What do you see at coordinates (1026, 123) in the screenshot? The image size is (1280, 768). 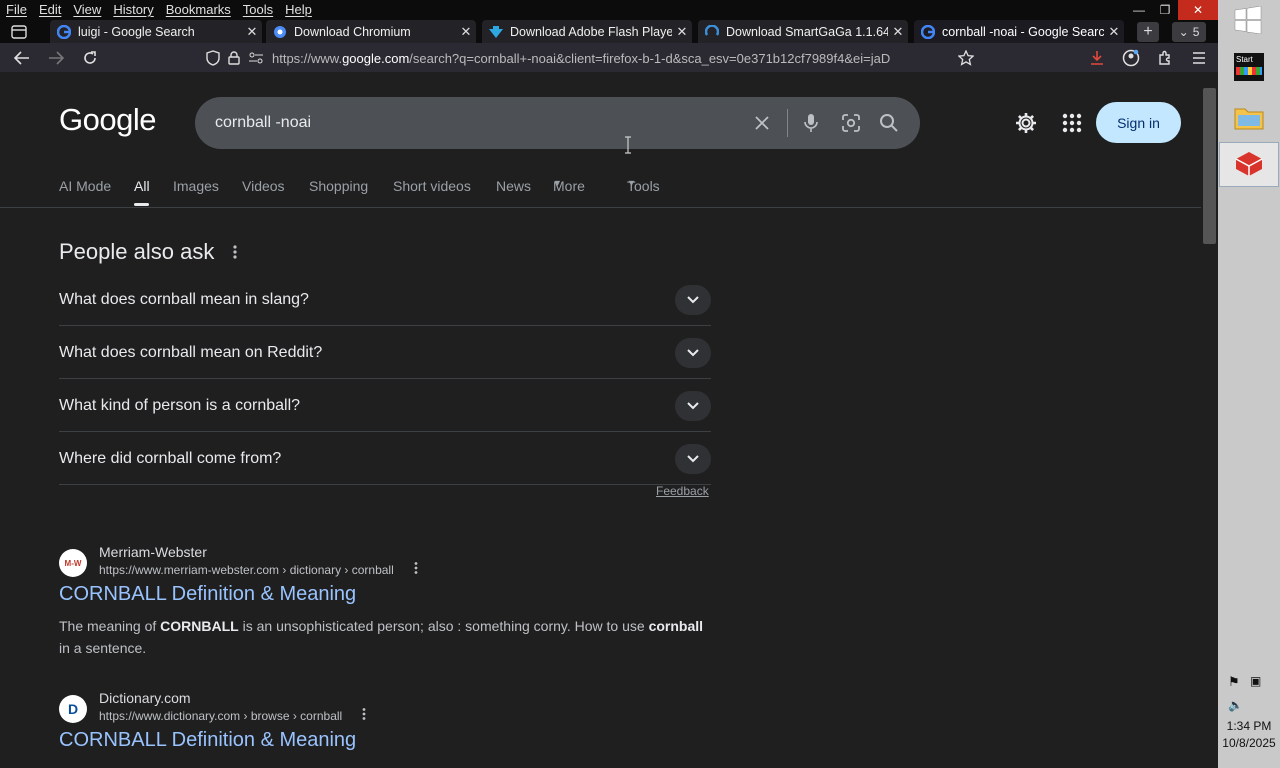 I see `gear-icon` at bounding box center [1026, 123].